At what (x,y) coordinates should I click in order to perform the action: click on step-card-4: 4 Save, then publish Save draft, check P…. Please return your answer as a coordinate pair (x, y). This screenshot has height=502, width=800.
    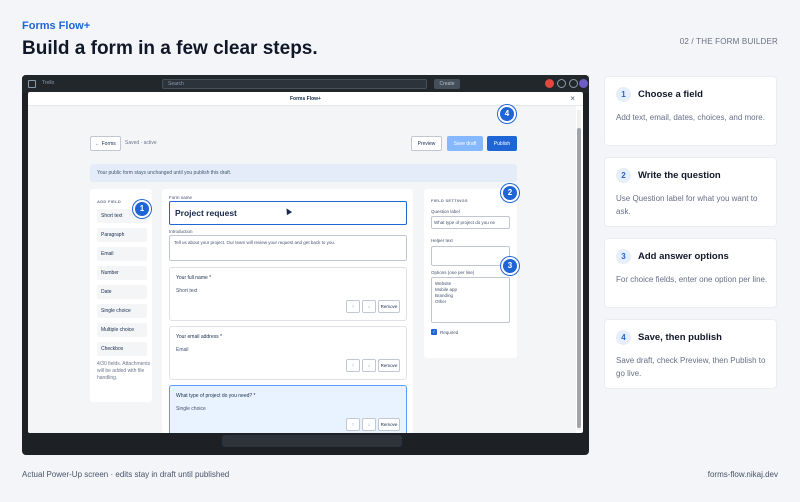
    Looking at the image, I should click on (690, 354).